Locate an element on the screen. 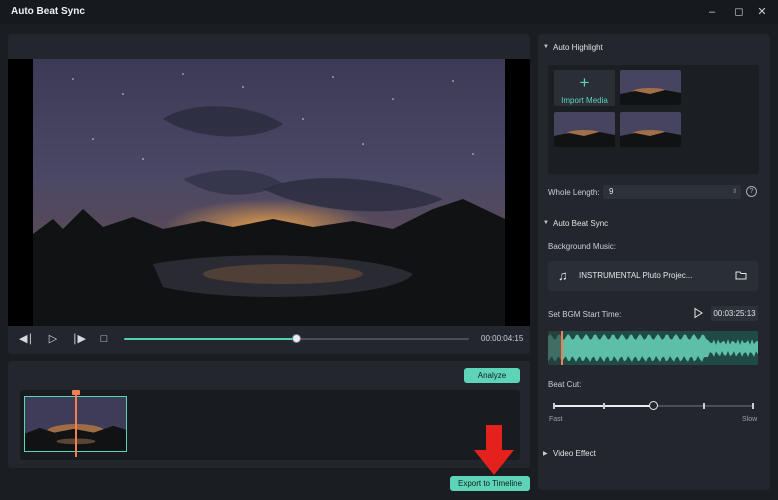  maximize-icon: ◻ is located at coordinates (739, 12).